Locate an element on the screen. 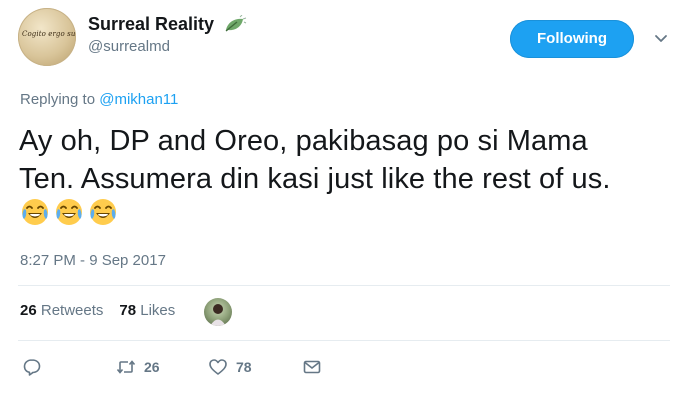 The width and height of the screenshot is (678, 414). like-button: 78 is located at coordinates (230, 367).